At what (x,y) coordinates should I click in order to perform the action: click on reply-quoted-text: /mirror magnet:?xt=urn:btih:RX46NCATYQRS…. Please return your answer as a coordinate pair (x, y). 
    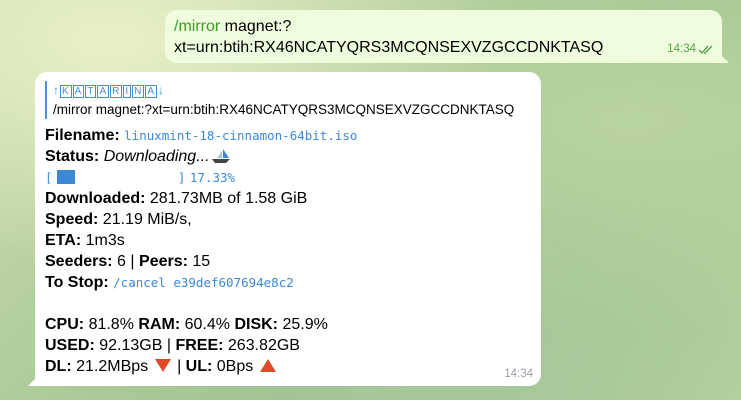
    Looking at the image, I should click on (284, 109).